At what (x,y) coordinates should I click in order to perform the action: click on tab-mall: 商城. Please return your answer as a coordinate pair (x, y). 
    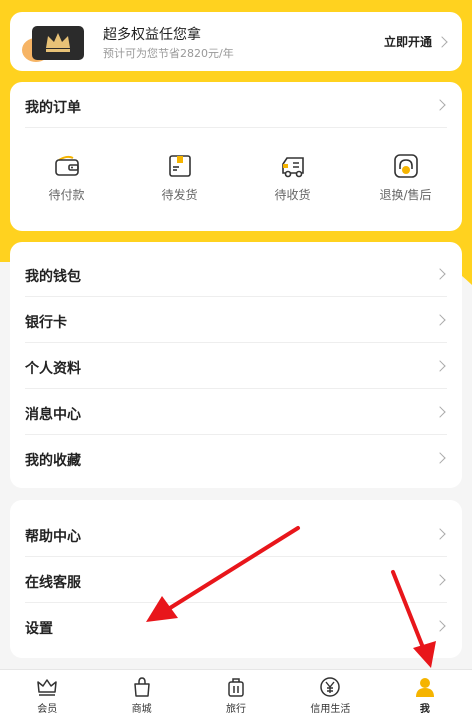
    Looking at the image, I should click on (141, 692).